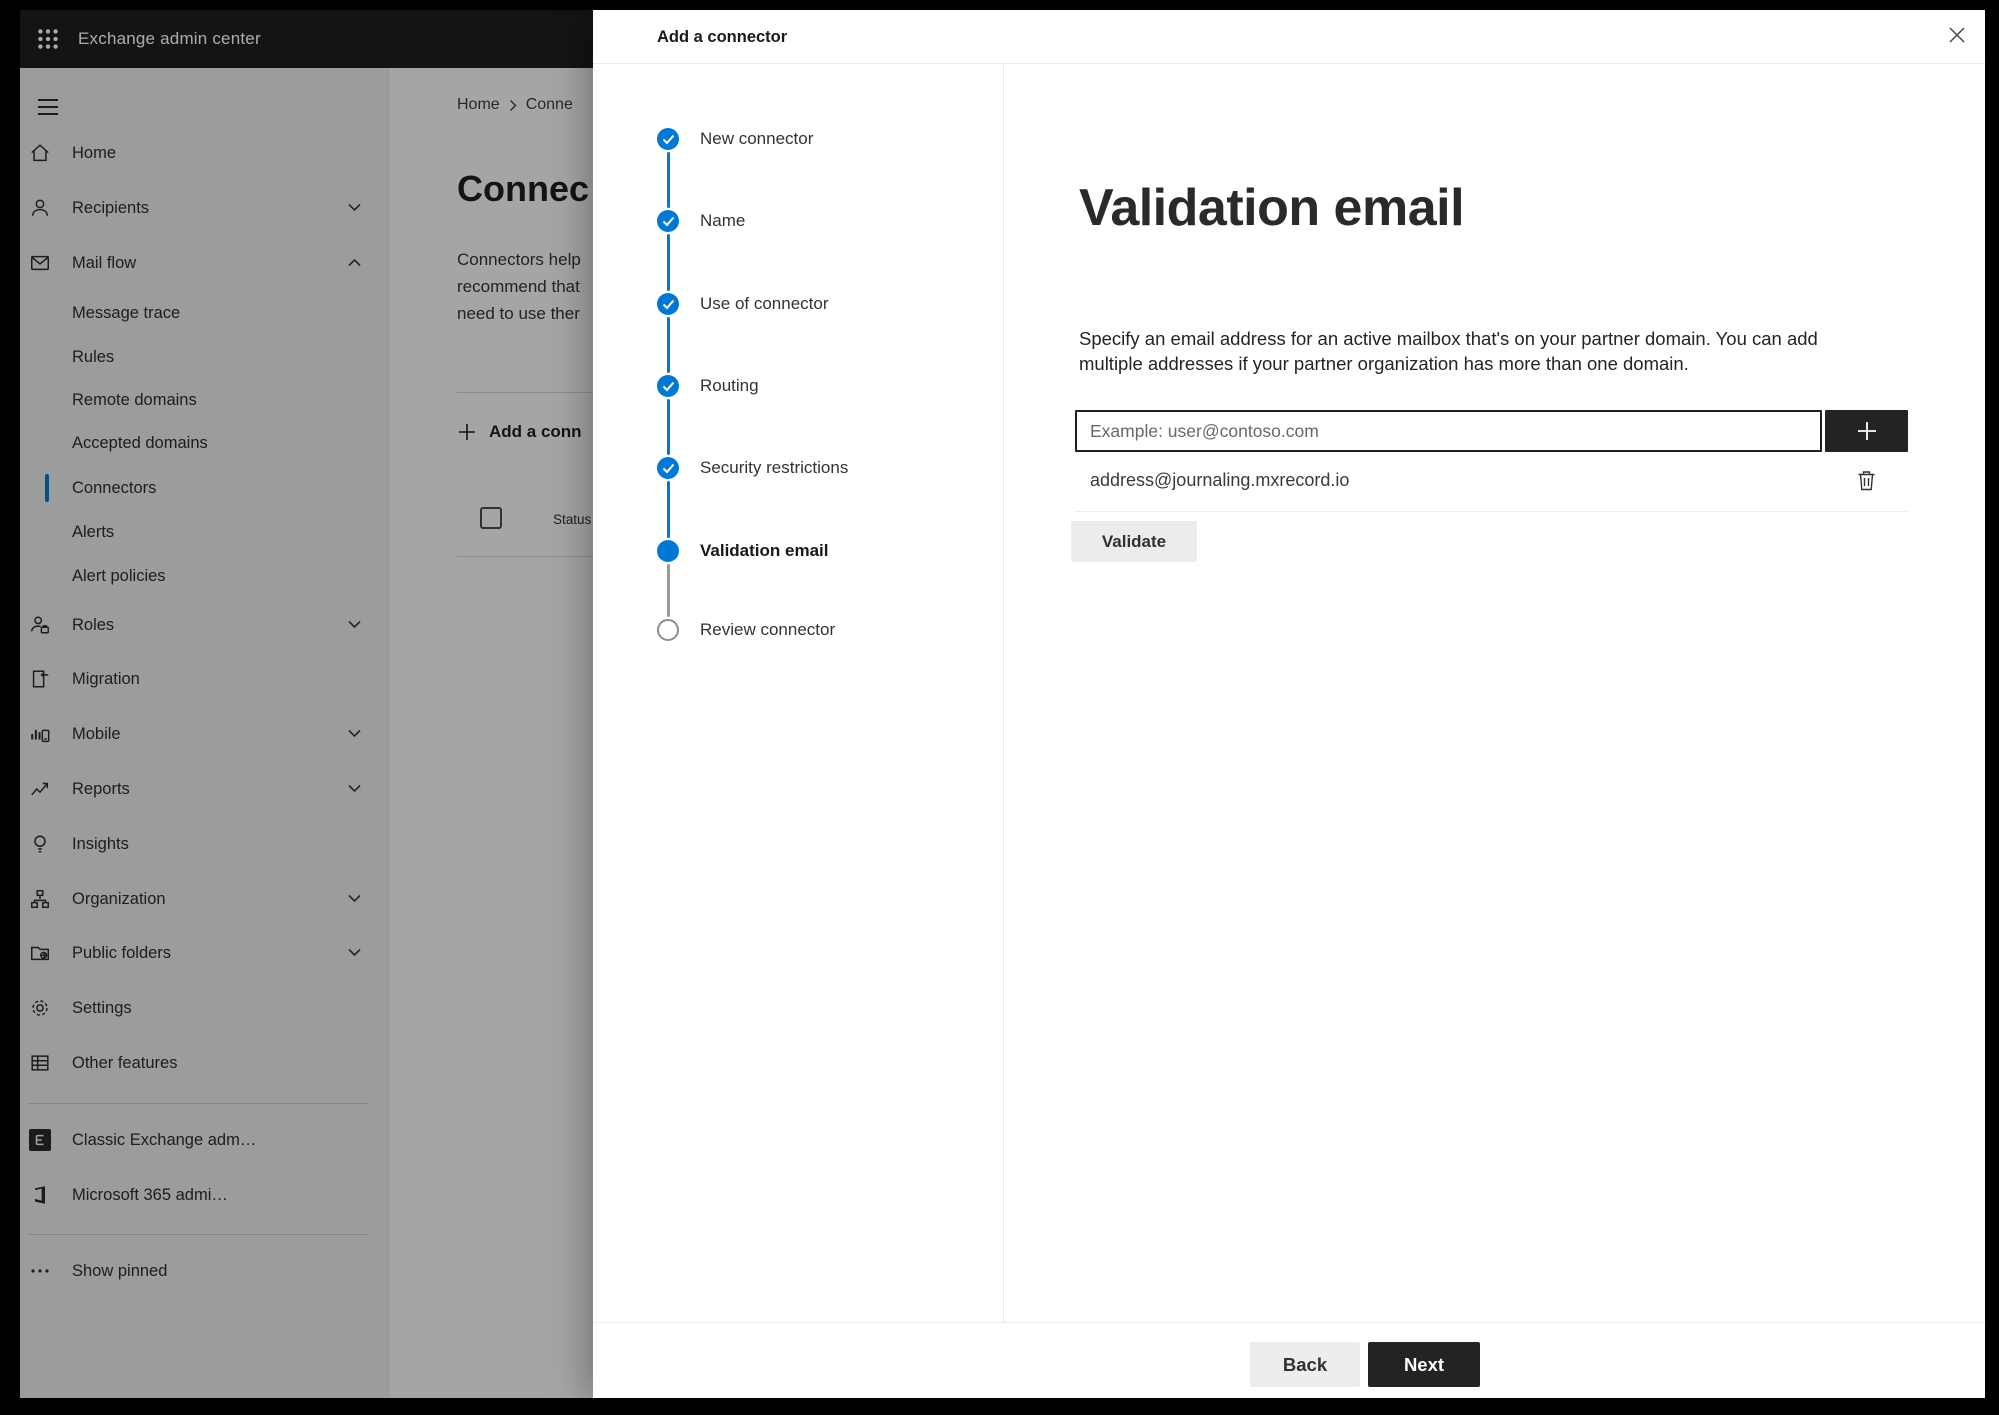 The image size is (1999, 1415). What do you see at coordinates (1305, 1364) in the screenshot?
I see `back-button: Back` at bounding box center [1305, 1364].